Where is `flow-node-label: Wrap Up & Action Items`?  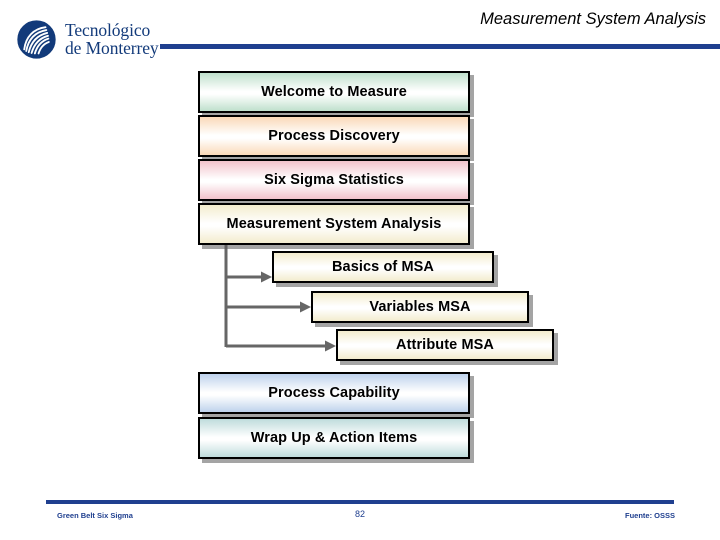
flow-node-label: Wrap Up & Action Items is located at coordinates (334, 438).